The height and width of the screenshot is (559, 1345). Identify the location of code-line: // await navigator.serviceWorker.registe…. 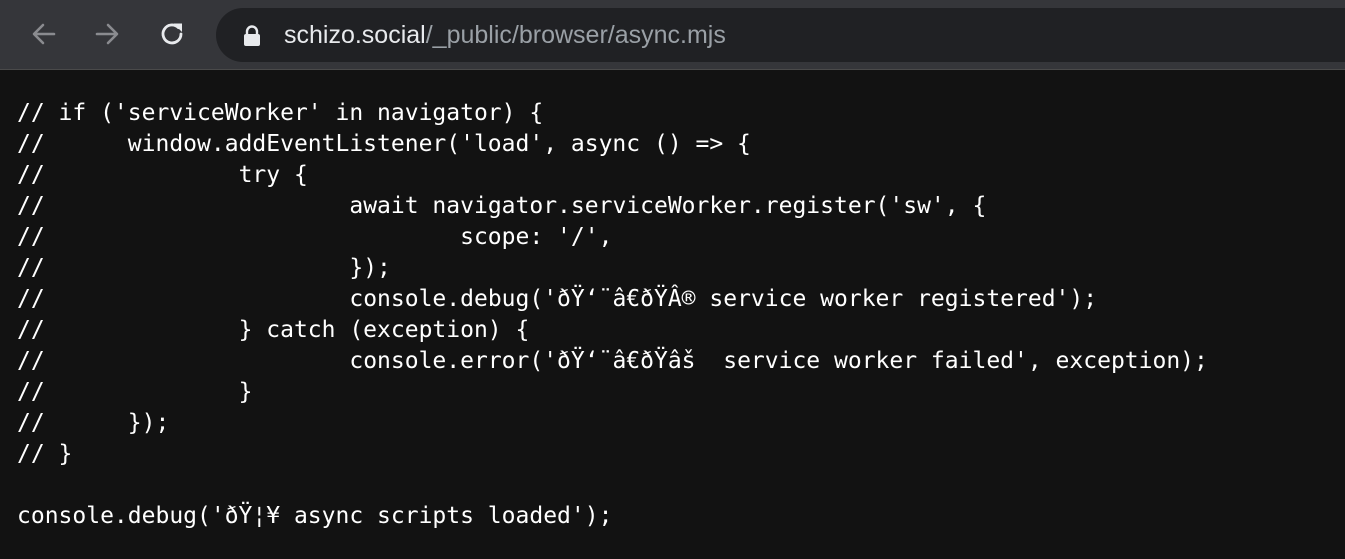
(502, 206).